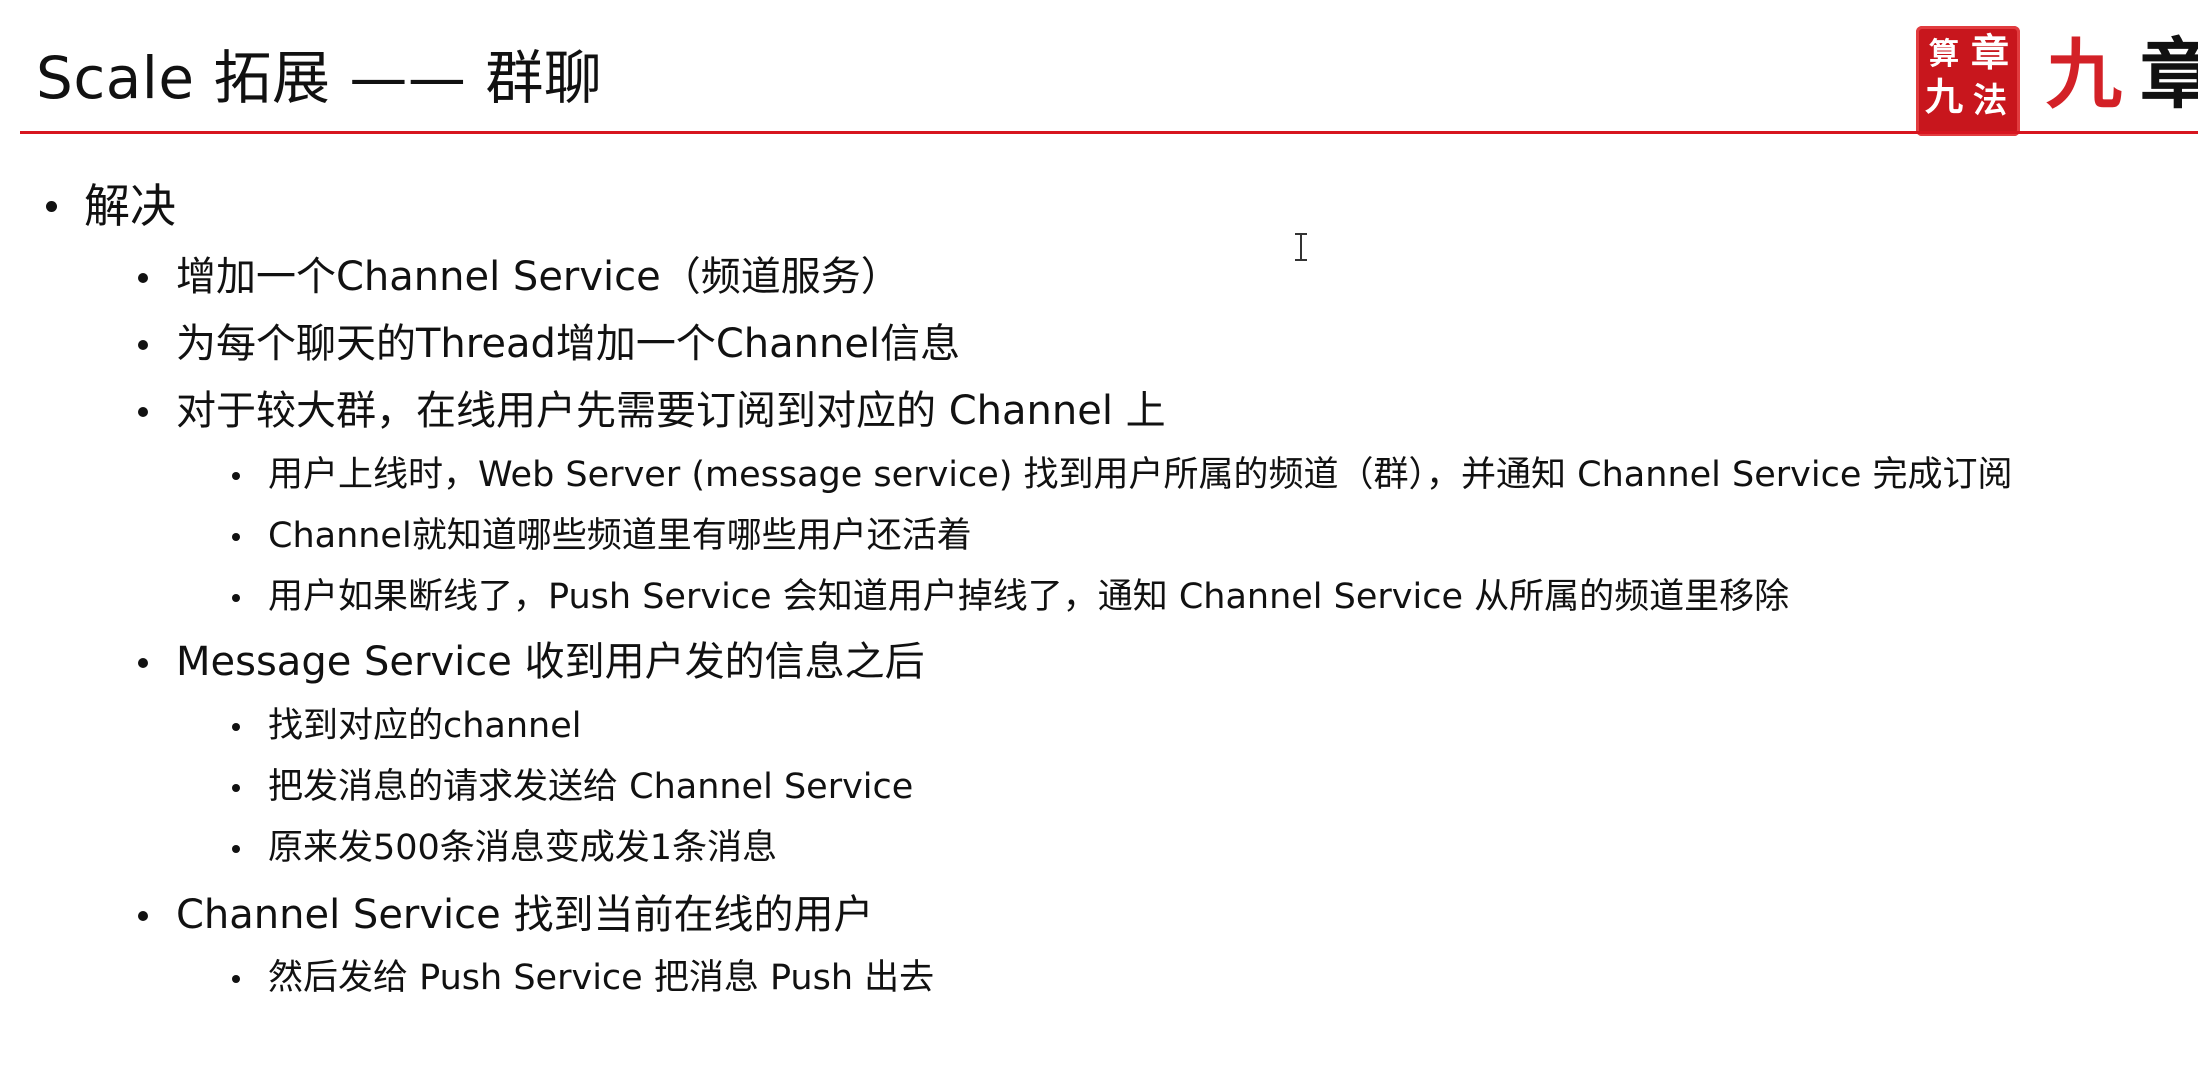 The width and height of the screenshot is (2198, 1066). What do you see at coordinates (523, 848) in the screenshot?
I see `bullet-item: 原来发500条消息变成发1条消息` at bounding box center [523, 848].